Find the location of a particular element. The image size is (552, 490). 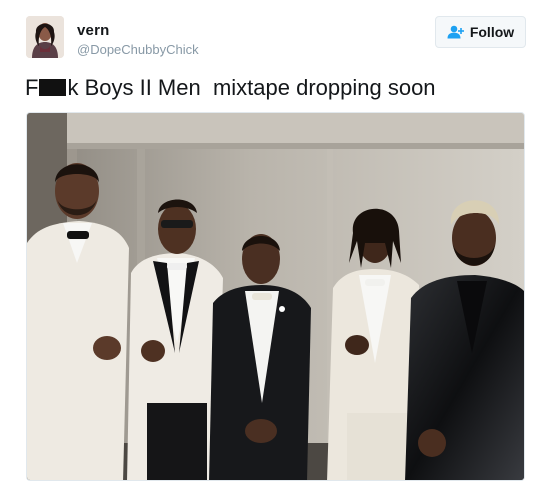

tweet-text: Fk Boys II Men mixtape dropping soon is located at coordinates (230, 88).